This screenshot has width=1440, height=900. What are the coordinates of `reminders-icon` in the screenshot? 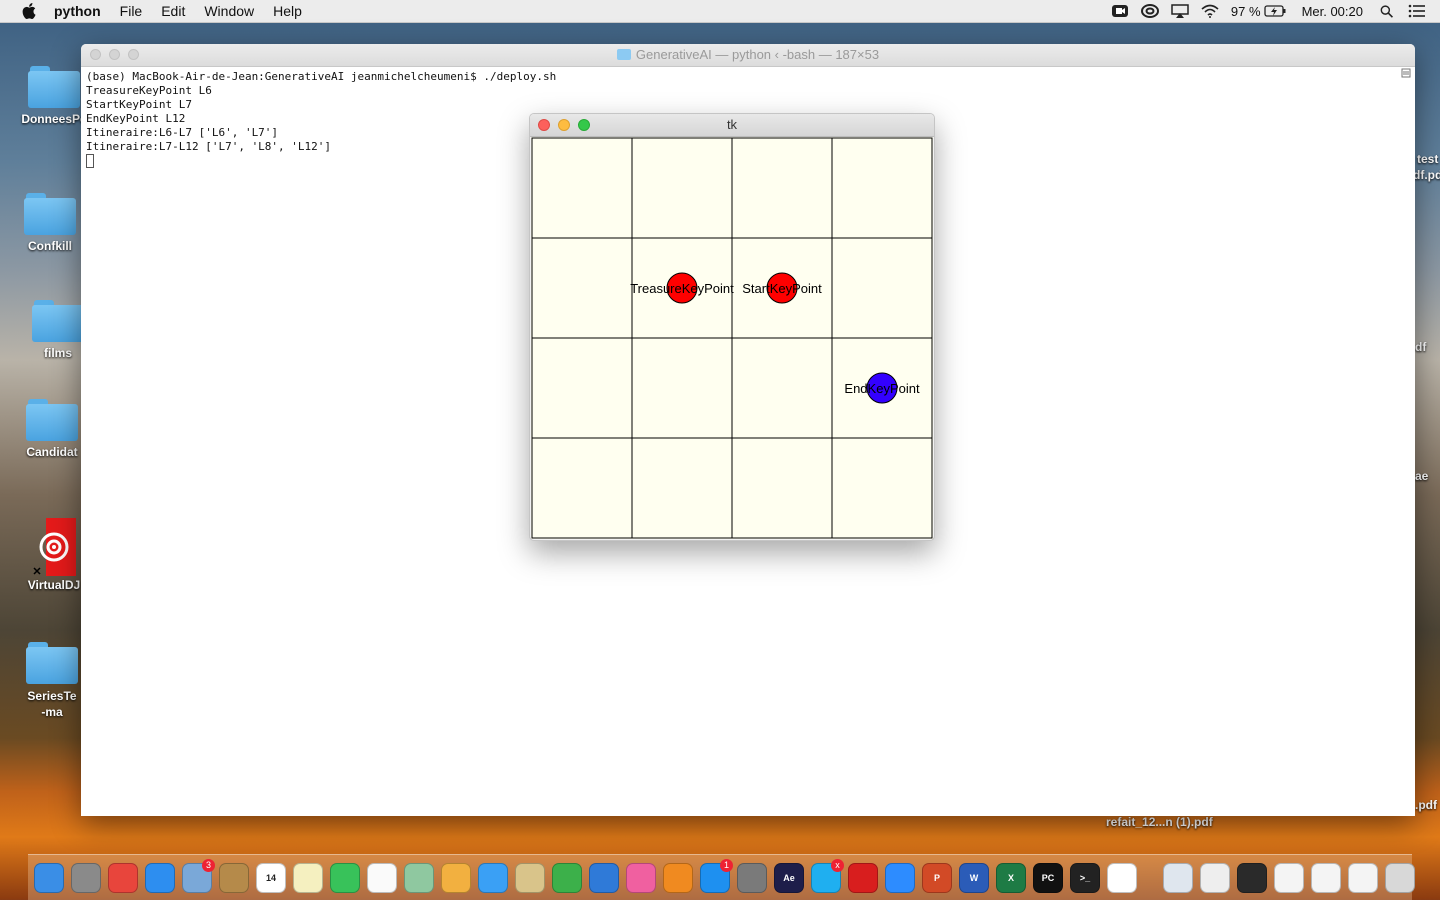 It's located at (382, 877).